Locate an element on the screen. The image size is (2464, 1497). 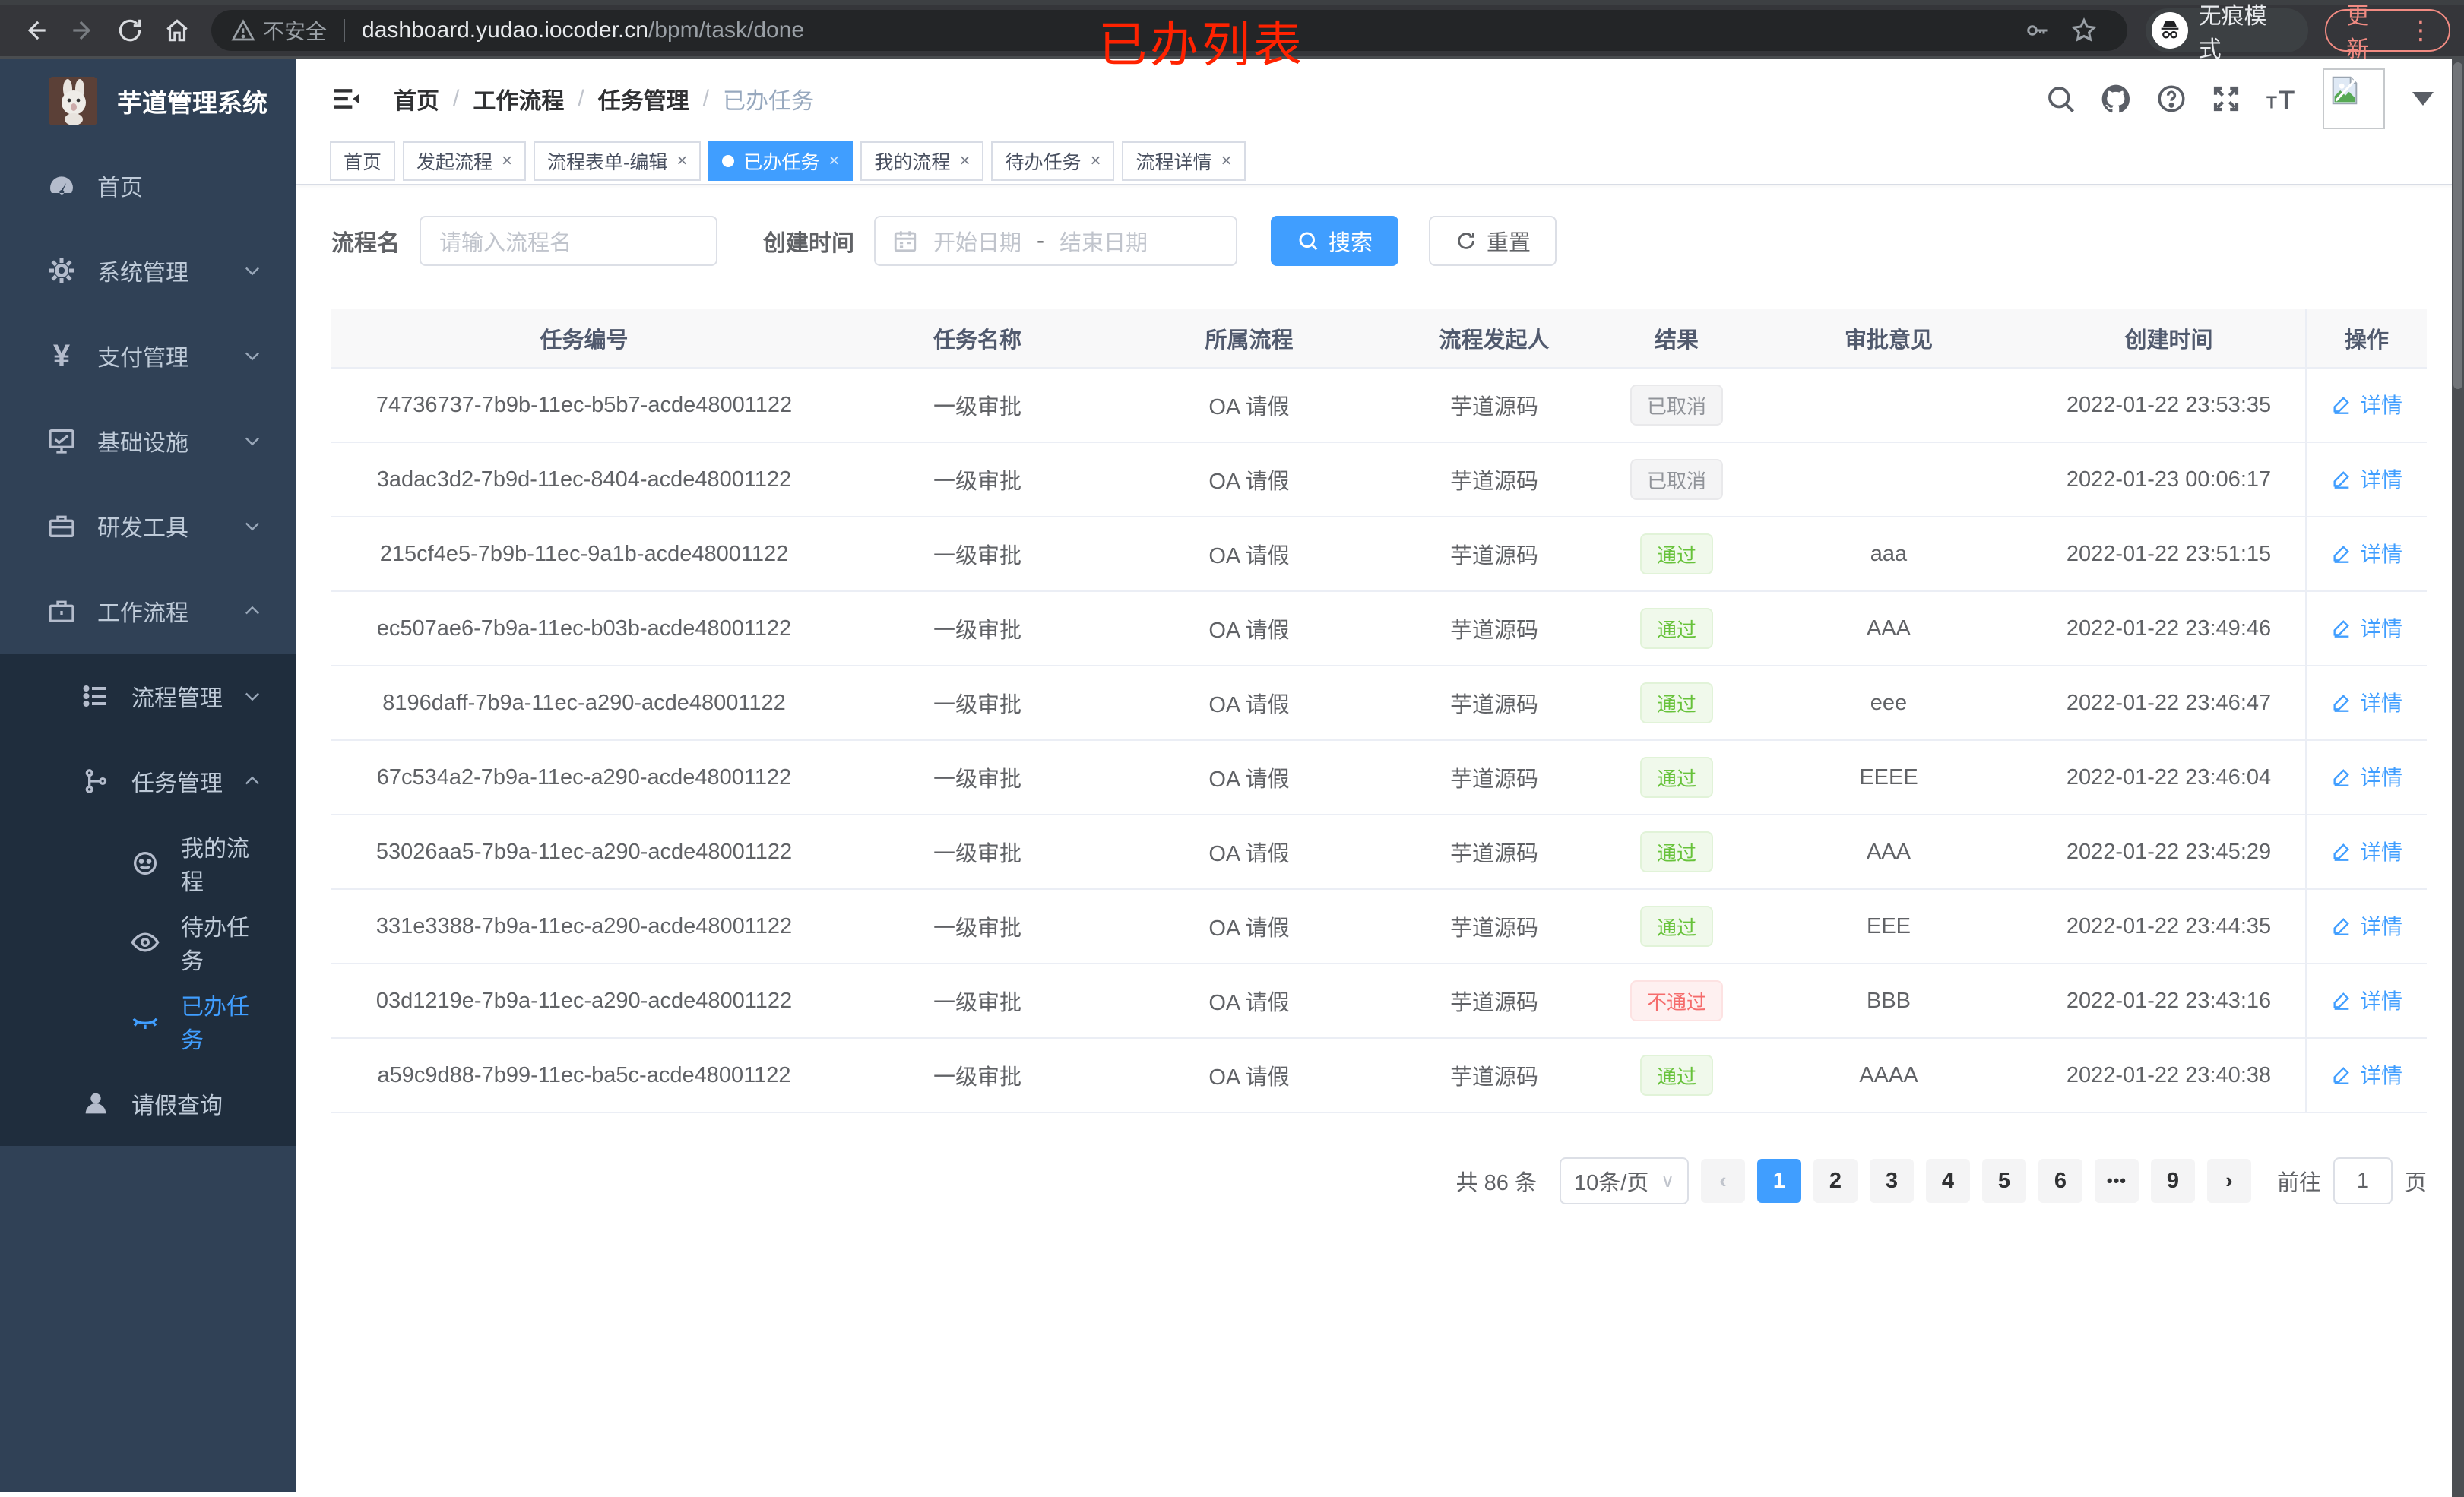
tab-my-process: 我的流程 × is located at coordinates (922, 161).